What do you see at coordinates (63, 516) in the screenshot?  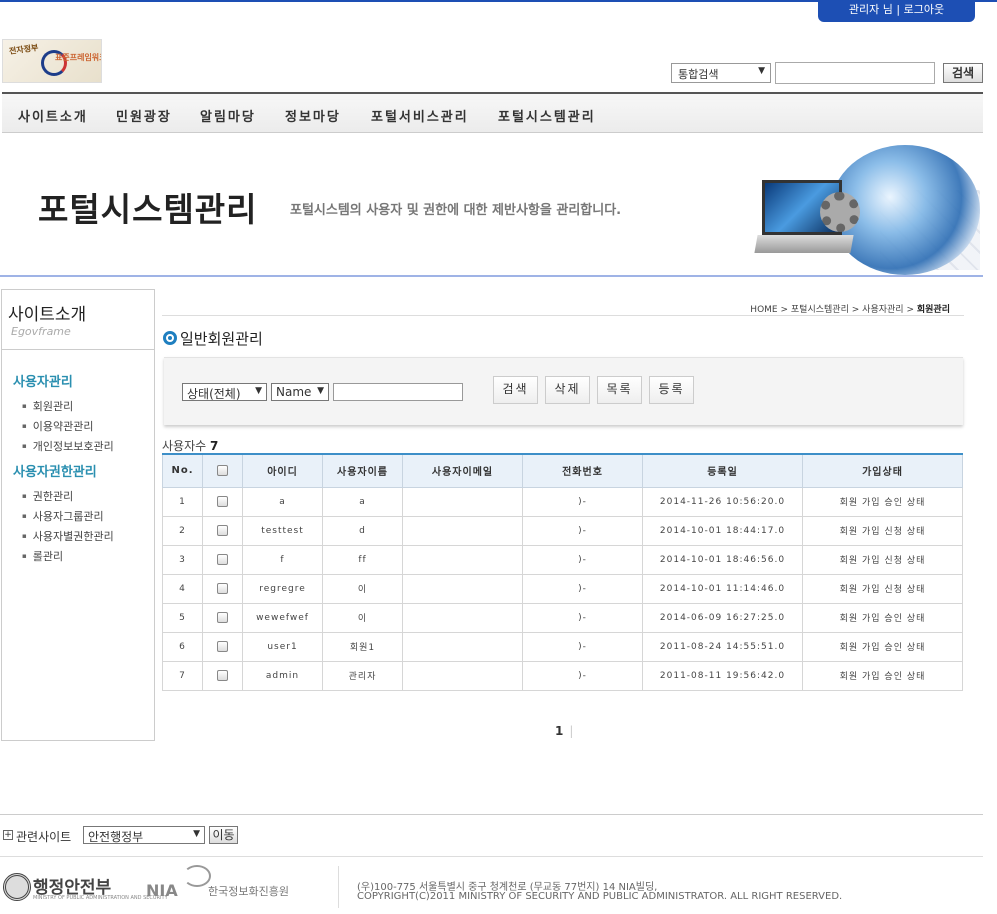 I see `sidebar-item-group: 사용자그룹관리` at bounding box center [63, 516].